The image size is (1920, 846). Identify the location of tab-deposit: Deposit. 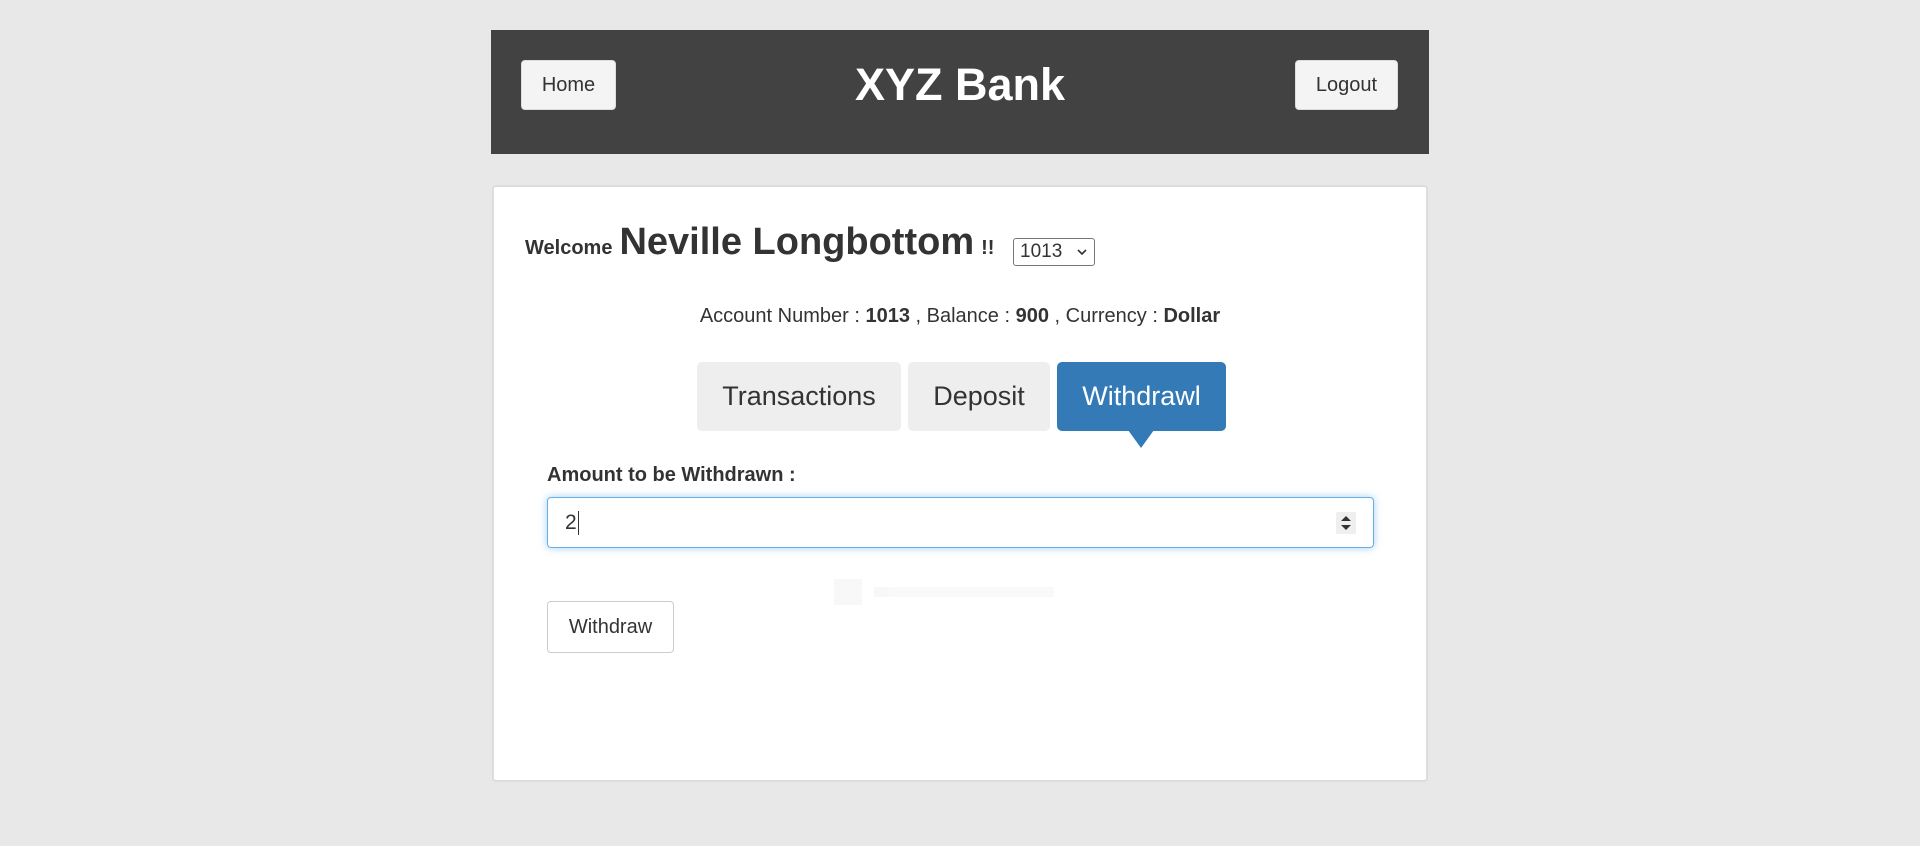
(979, 396).